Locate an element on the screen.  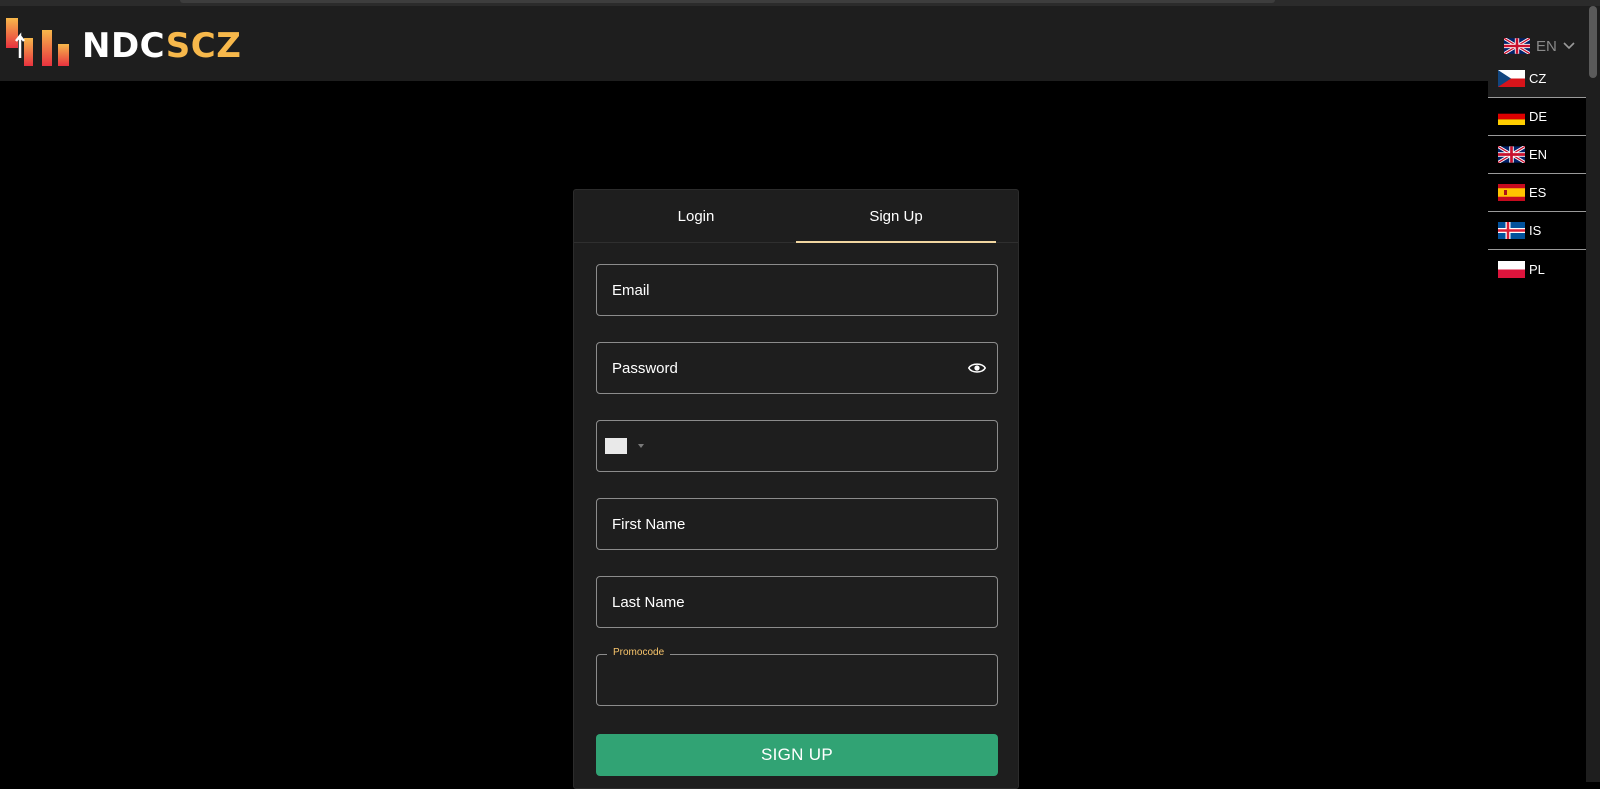
active-tab-indicator is located at coordinates (896, 242).